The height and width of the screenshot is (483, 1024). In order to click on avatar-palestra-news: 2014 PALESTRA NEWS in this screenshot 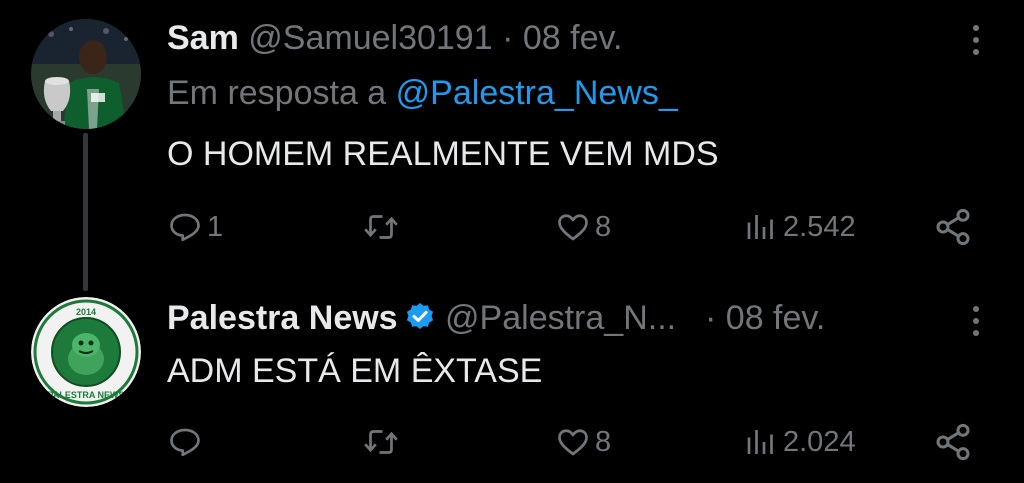, I will do `click(86, 352)`.